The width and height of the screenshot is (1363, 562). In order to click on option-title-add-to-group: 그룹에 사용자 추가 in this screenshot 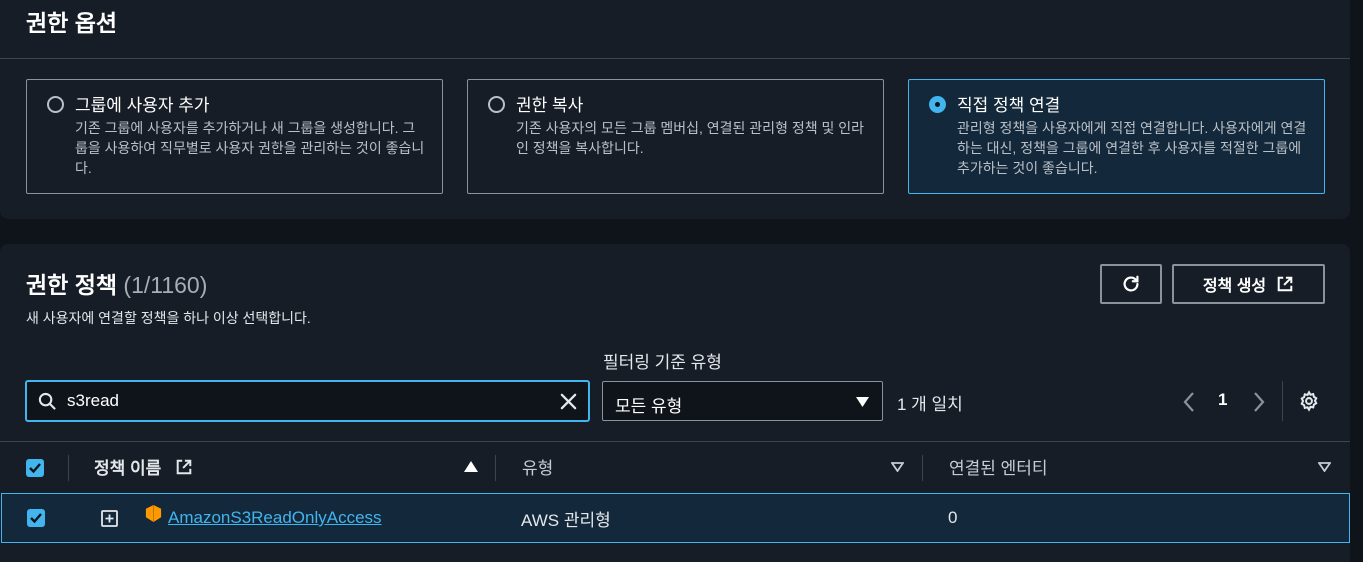, I will do `click(142, 105)`.